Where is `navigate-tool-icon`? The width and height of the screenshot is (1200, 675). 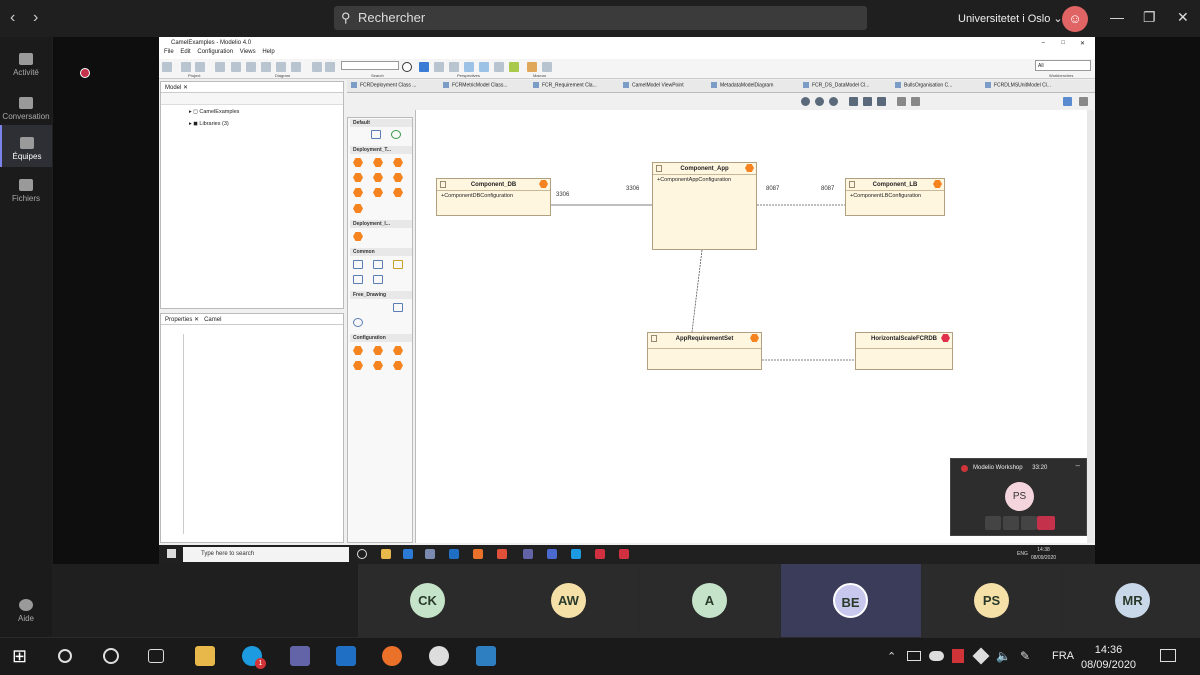
navigate-tool-icon is located at coordinates (396, 134).